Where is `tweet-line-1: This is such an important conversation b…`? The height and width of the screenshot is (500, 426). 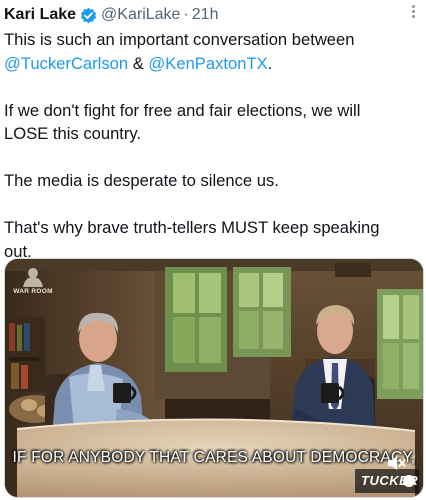
tweet-line-1: This is such an important conversation b… is located at coordinates (179, 39).